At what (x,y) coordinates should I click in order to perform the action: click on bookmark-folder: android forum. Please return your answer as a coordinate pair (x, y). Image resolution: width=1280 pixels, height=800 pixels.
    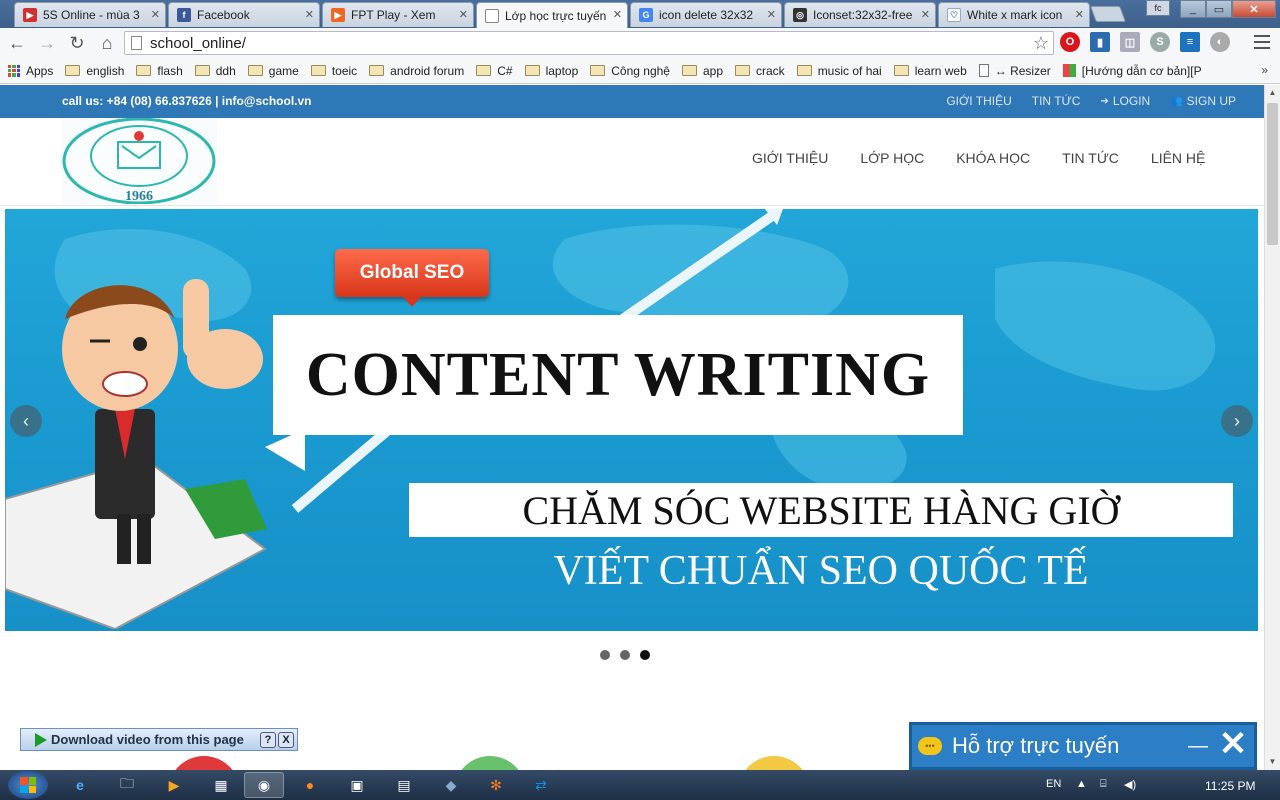
    Looking at the image, I should click on (416, 71).